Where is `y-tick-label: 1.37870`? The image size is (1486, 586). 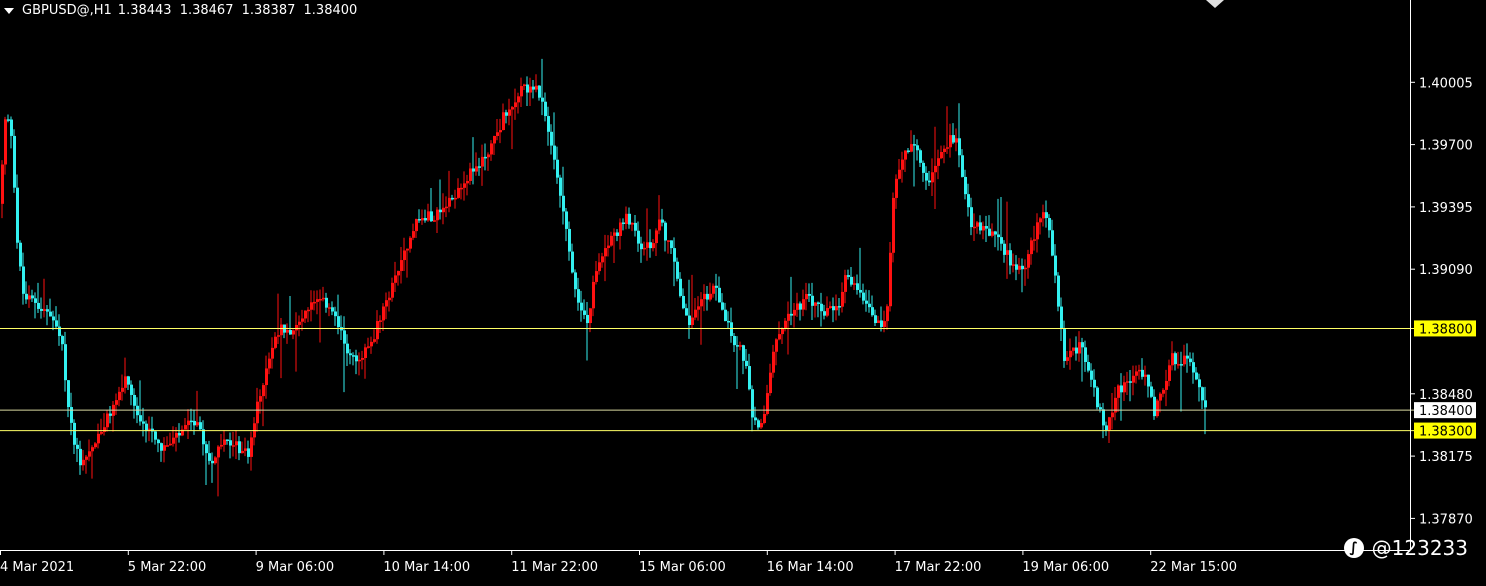
y-tick-label: 1.37870 is located at coordinates (1446, 519).